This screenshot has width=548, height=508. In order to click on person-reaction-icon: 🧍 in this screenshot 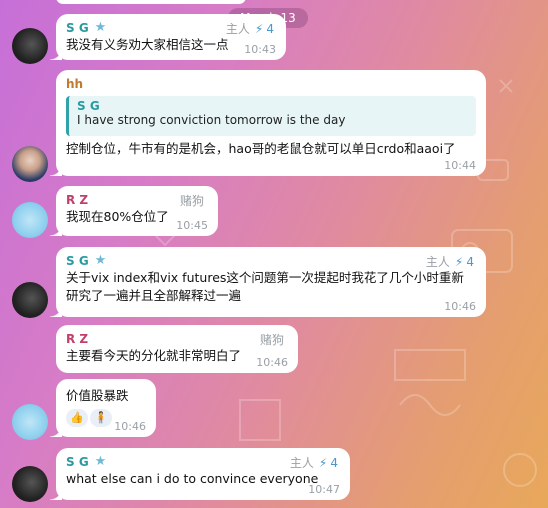, I will do `click(101, 418)`.